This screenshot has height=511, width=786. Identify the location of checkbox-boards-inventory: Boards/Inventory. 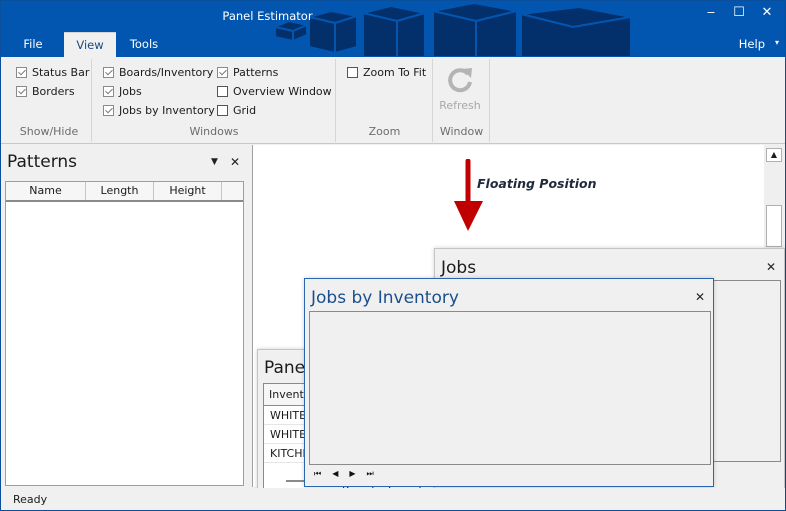
(158, 72).